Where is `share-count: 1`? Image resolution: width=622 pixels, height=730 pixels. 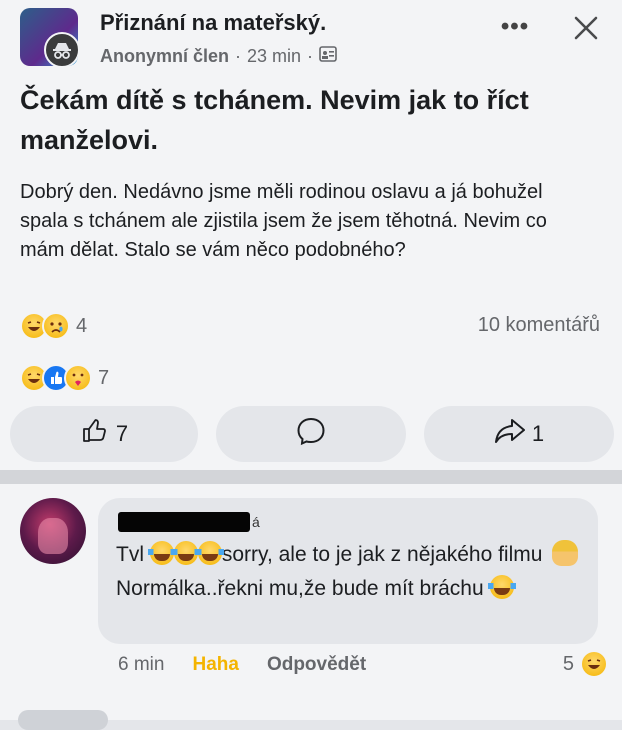 share-count: 1 is located at coordinates (538, 433).